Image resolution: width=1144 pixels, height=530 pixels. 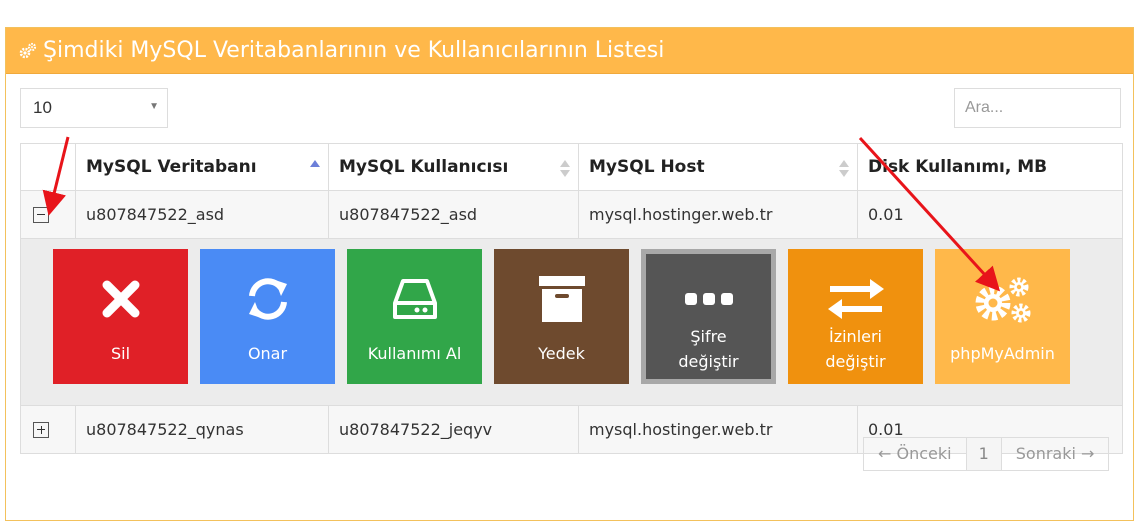 I want to click on column-header-host: MySQL Host, so click(x=718, y=167).